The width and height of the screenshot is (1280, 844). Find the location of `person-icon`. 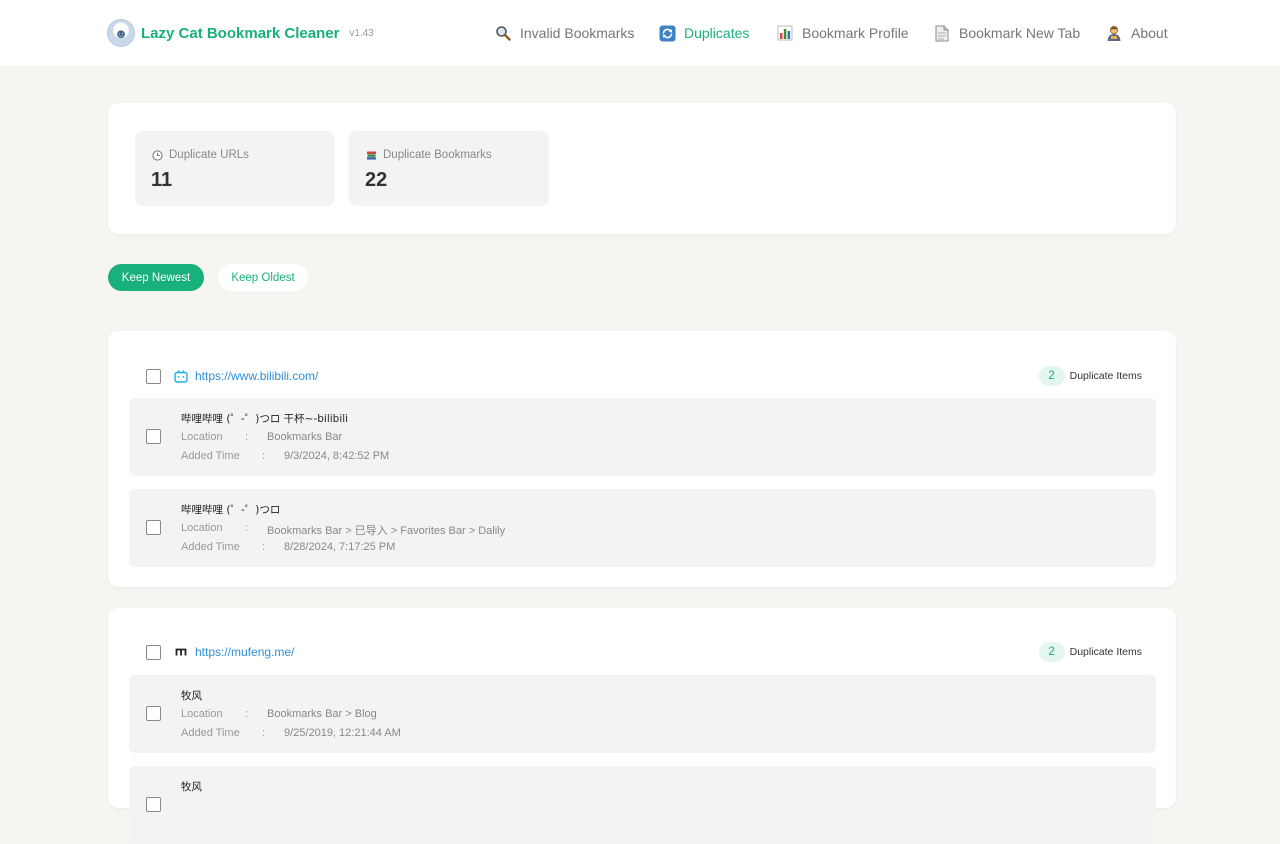

person-icon is located at coordinates (1114, 33).